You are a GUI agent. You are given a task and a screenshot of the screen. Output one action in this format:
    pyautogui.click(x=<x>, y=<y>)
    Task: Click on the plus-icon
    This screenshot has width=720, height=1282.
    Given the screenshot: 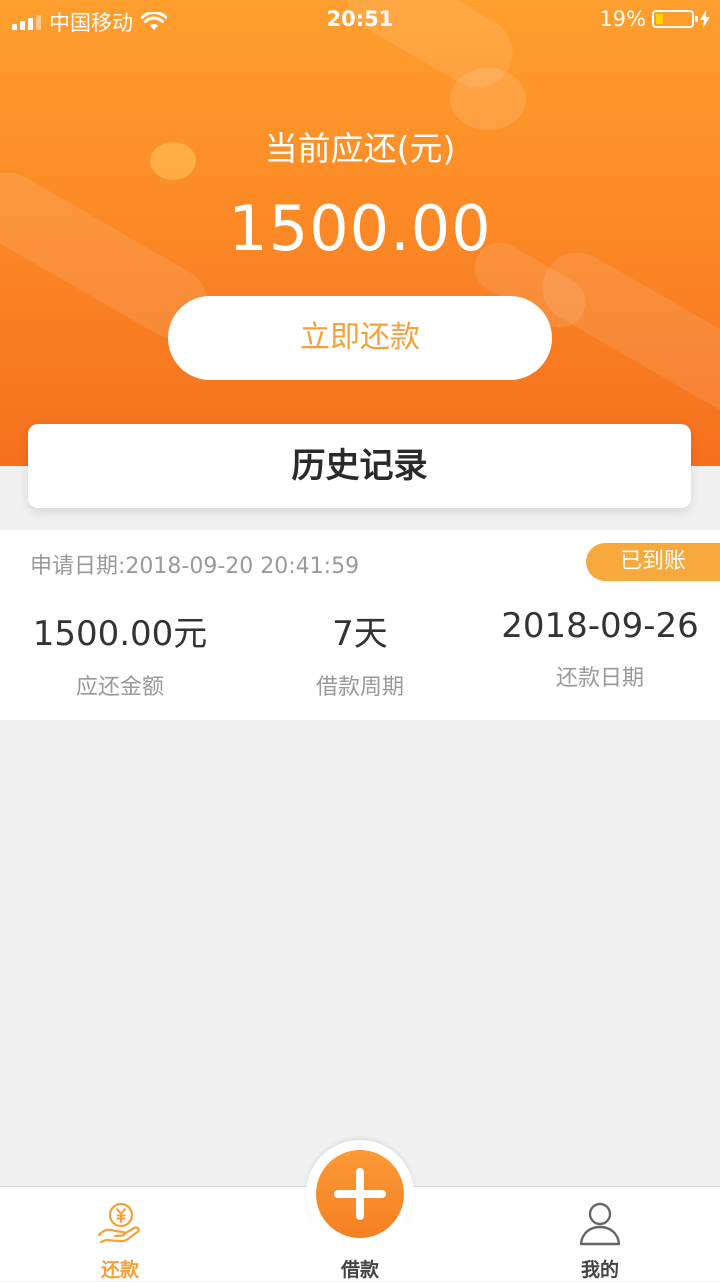 What is the action you would take?
    pyautogui.click(x=360, y=1194)
    